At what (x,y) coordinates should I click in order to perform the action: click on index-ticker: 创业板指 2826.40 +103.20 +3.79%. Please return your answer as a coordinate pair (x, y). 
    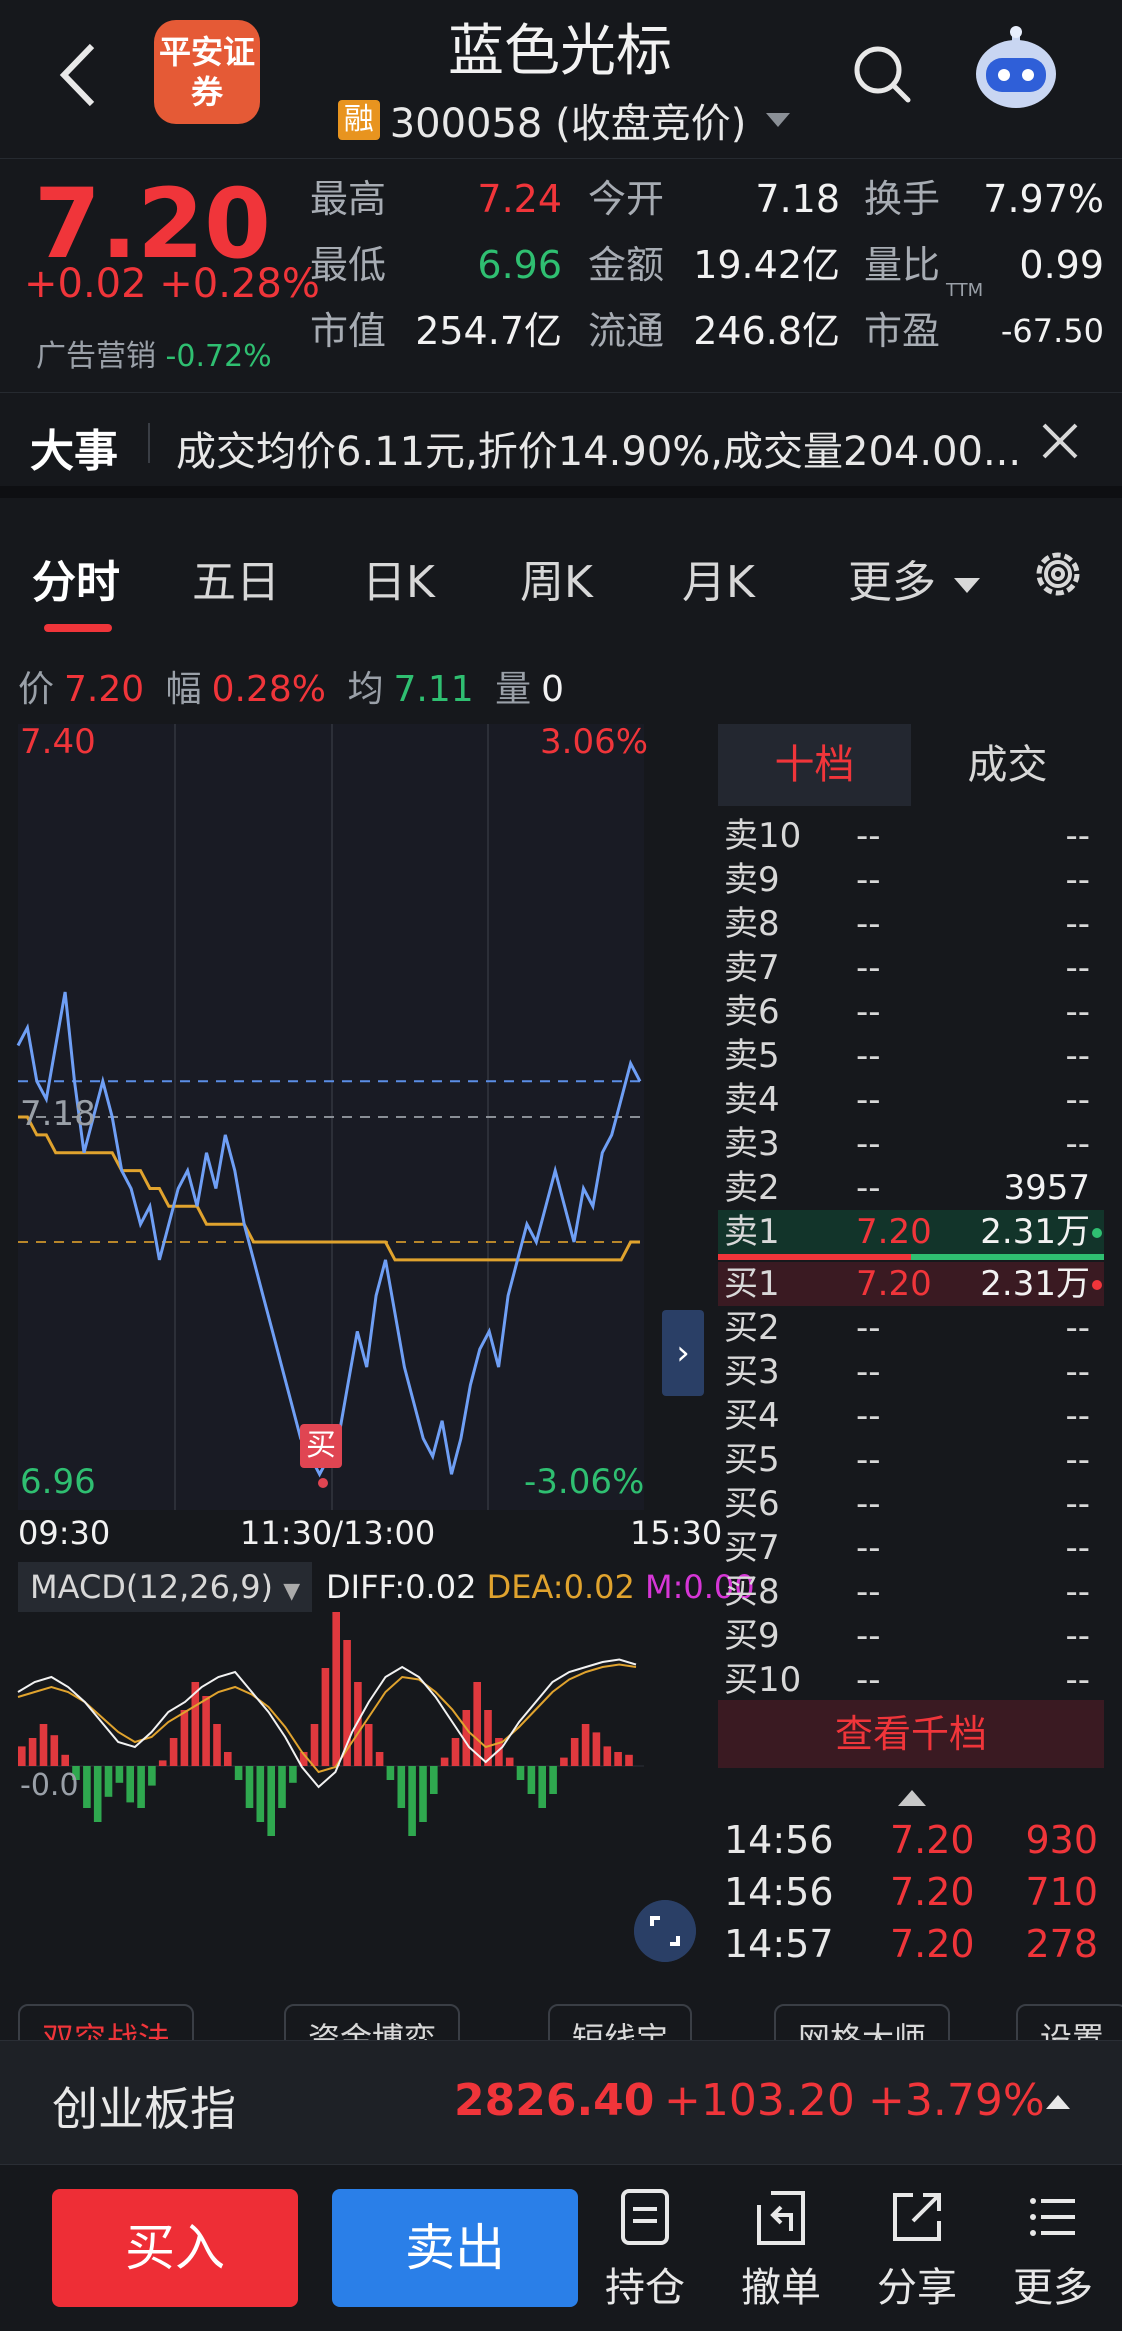
    Looking at the image, I should click on (561, 2102).